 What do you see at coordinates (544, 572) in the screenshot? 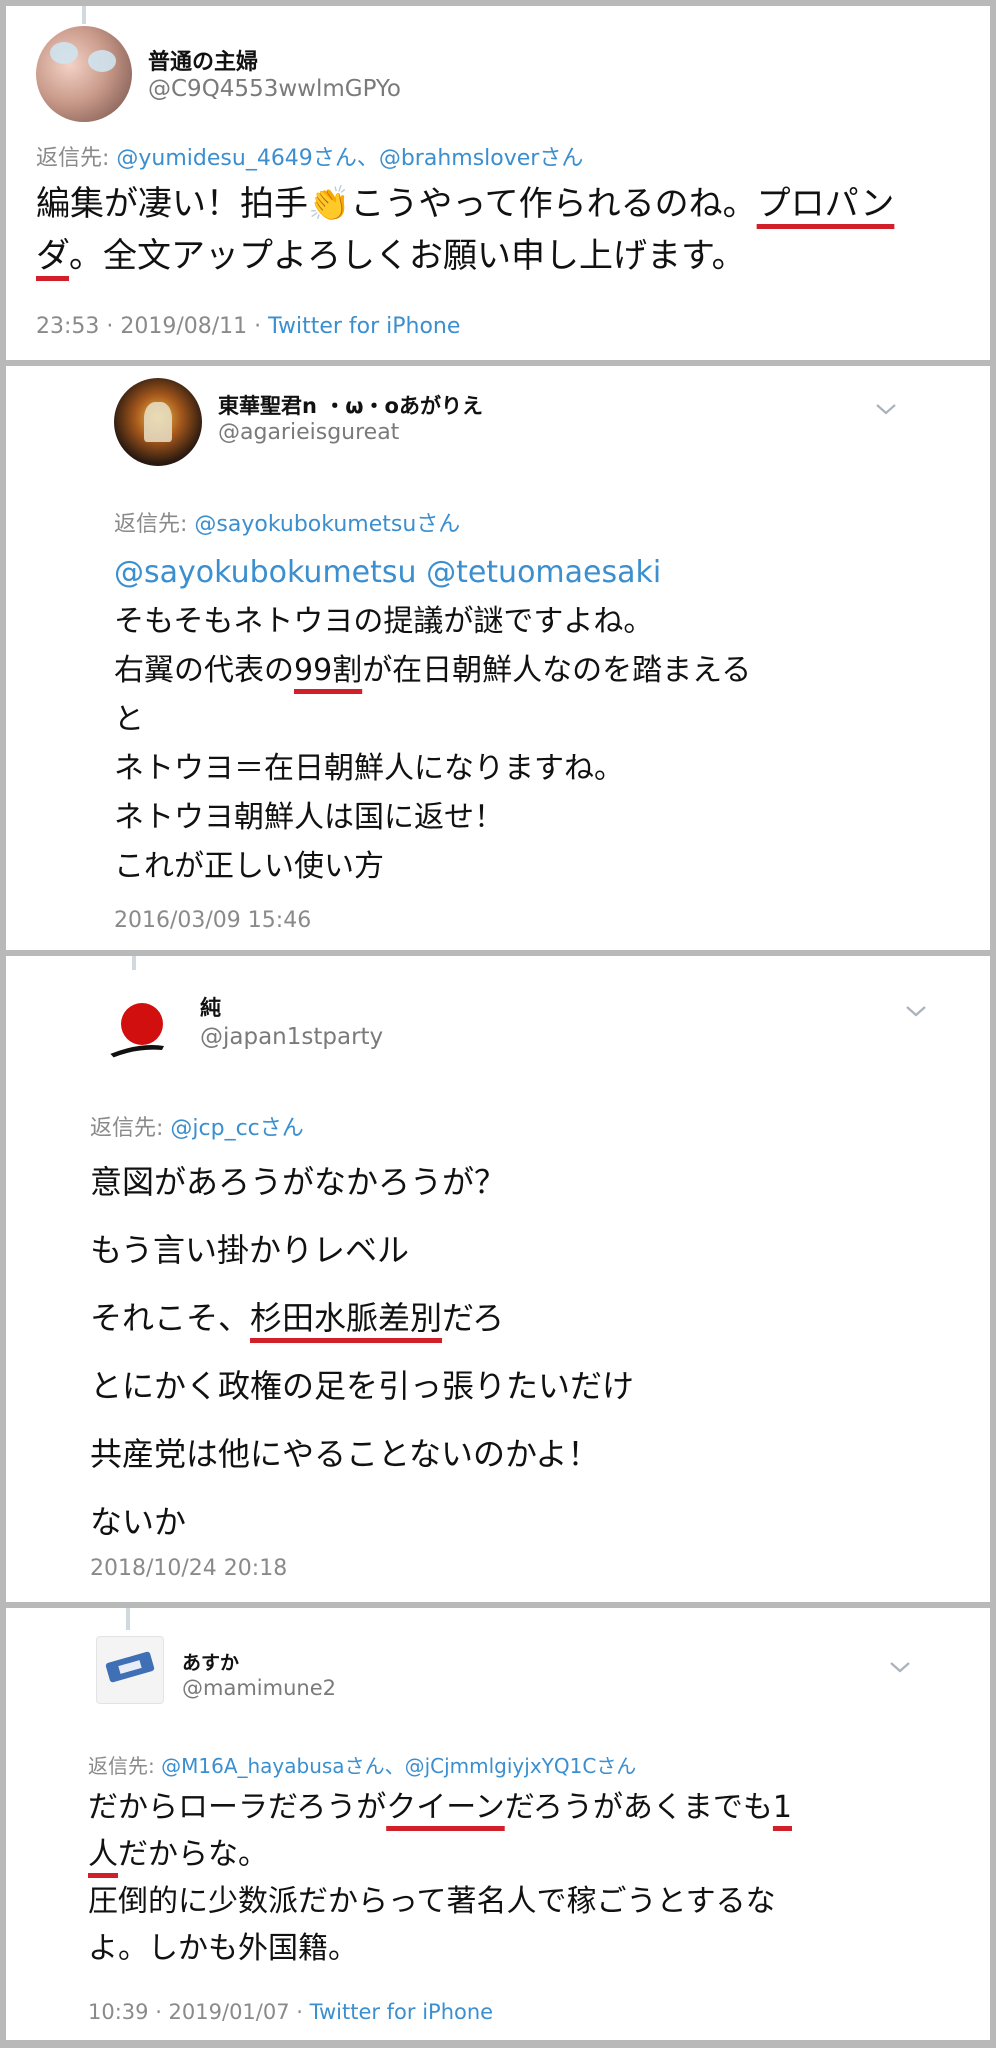
I see `mentions: @sayokubokumetsu @tetuomaesaki` at bounding box center [544, 572].